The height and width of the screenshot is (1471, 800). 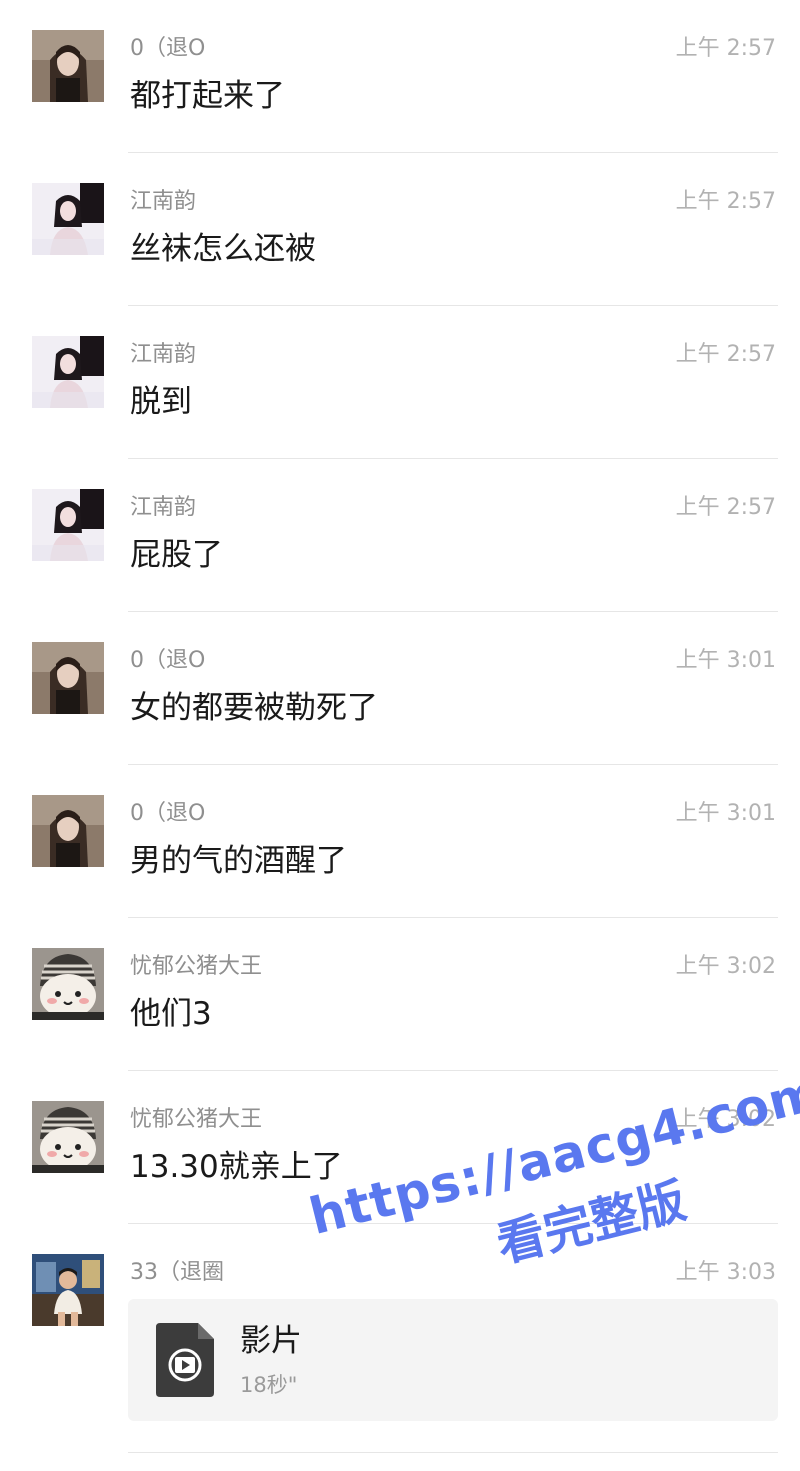 I want to click on message-text: 他们3, so click(x=171, y=1014).